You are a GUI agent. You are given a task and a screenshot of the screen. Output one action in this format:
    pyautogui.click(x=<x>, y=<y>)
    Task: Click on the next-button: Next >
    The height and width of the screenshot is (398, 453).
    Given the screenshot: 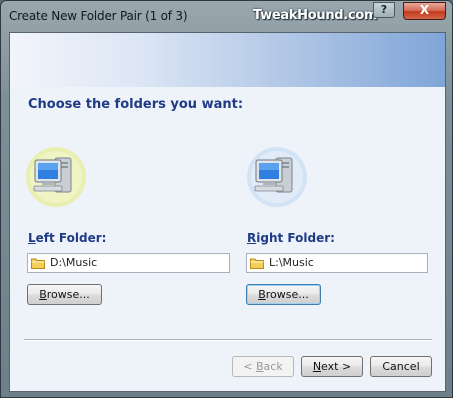 What is the action you would take?
    pyautogui.click(x=332, y=366)
    